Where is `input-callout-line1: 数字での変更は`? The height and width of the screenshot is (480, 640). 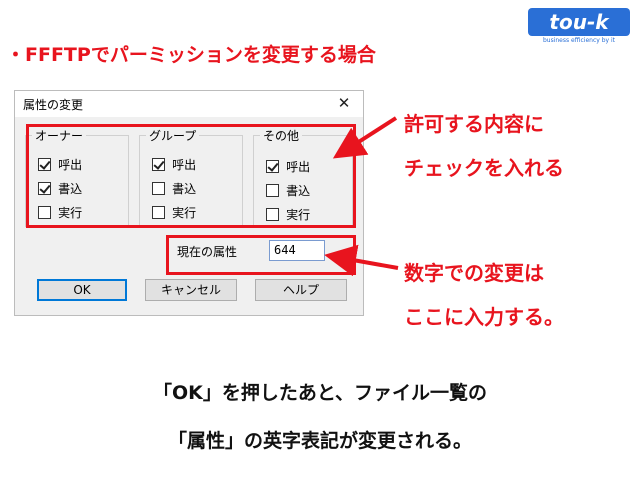
input-callout-line1: 数字での変更は is located at coordinates (474, 273).